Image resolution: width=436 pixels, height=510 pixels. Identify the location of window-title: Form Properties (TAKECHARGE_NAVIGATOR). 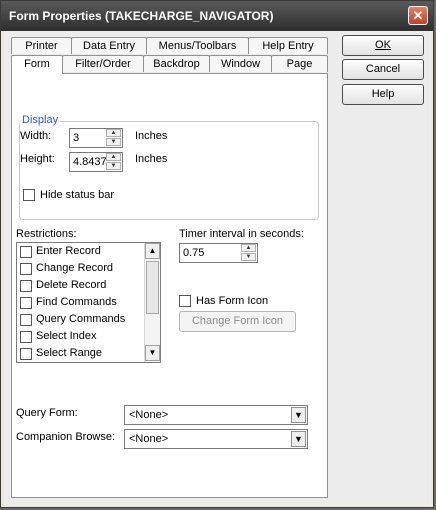
(141, 16).